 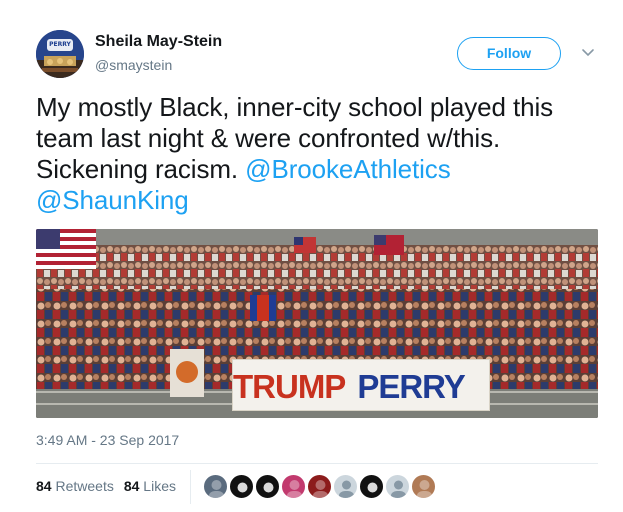 I want to click on photo-sign: TRUMP PERRY, so click(x=361, y=385).